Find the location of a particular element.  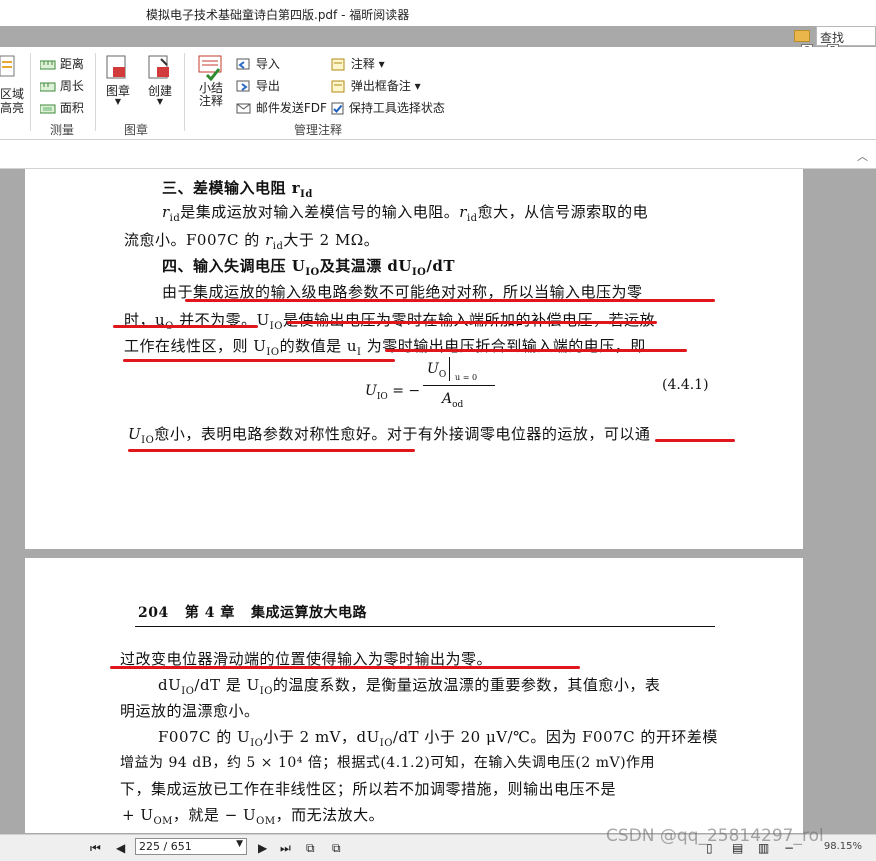

paragraph-line-4: UIO愈小，表明电路参数对称性愈好。对于有外接调零电位器的运放，可以通 is located at coordinates (389, 435).